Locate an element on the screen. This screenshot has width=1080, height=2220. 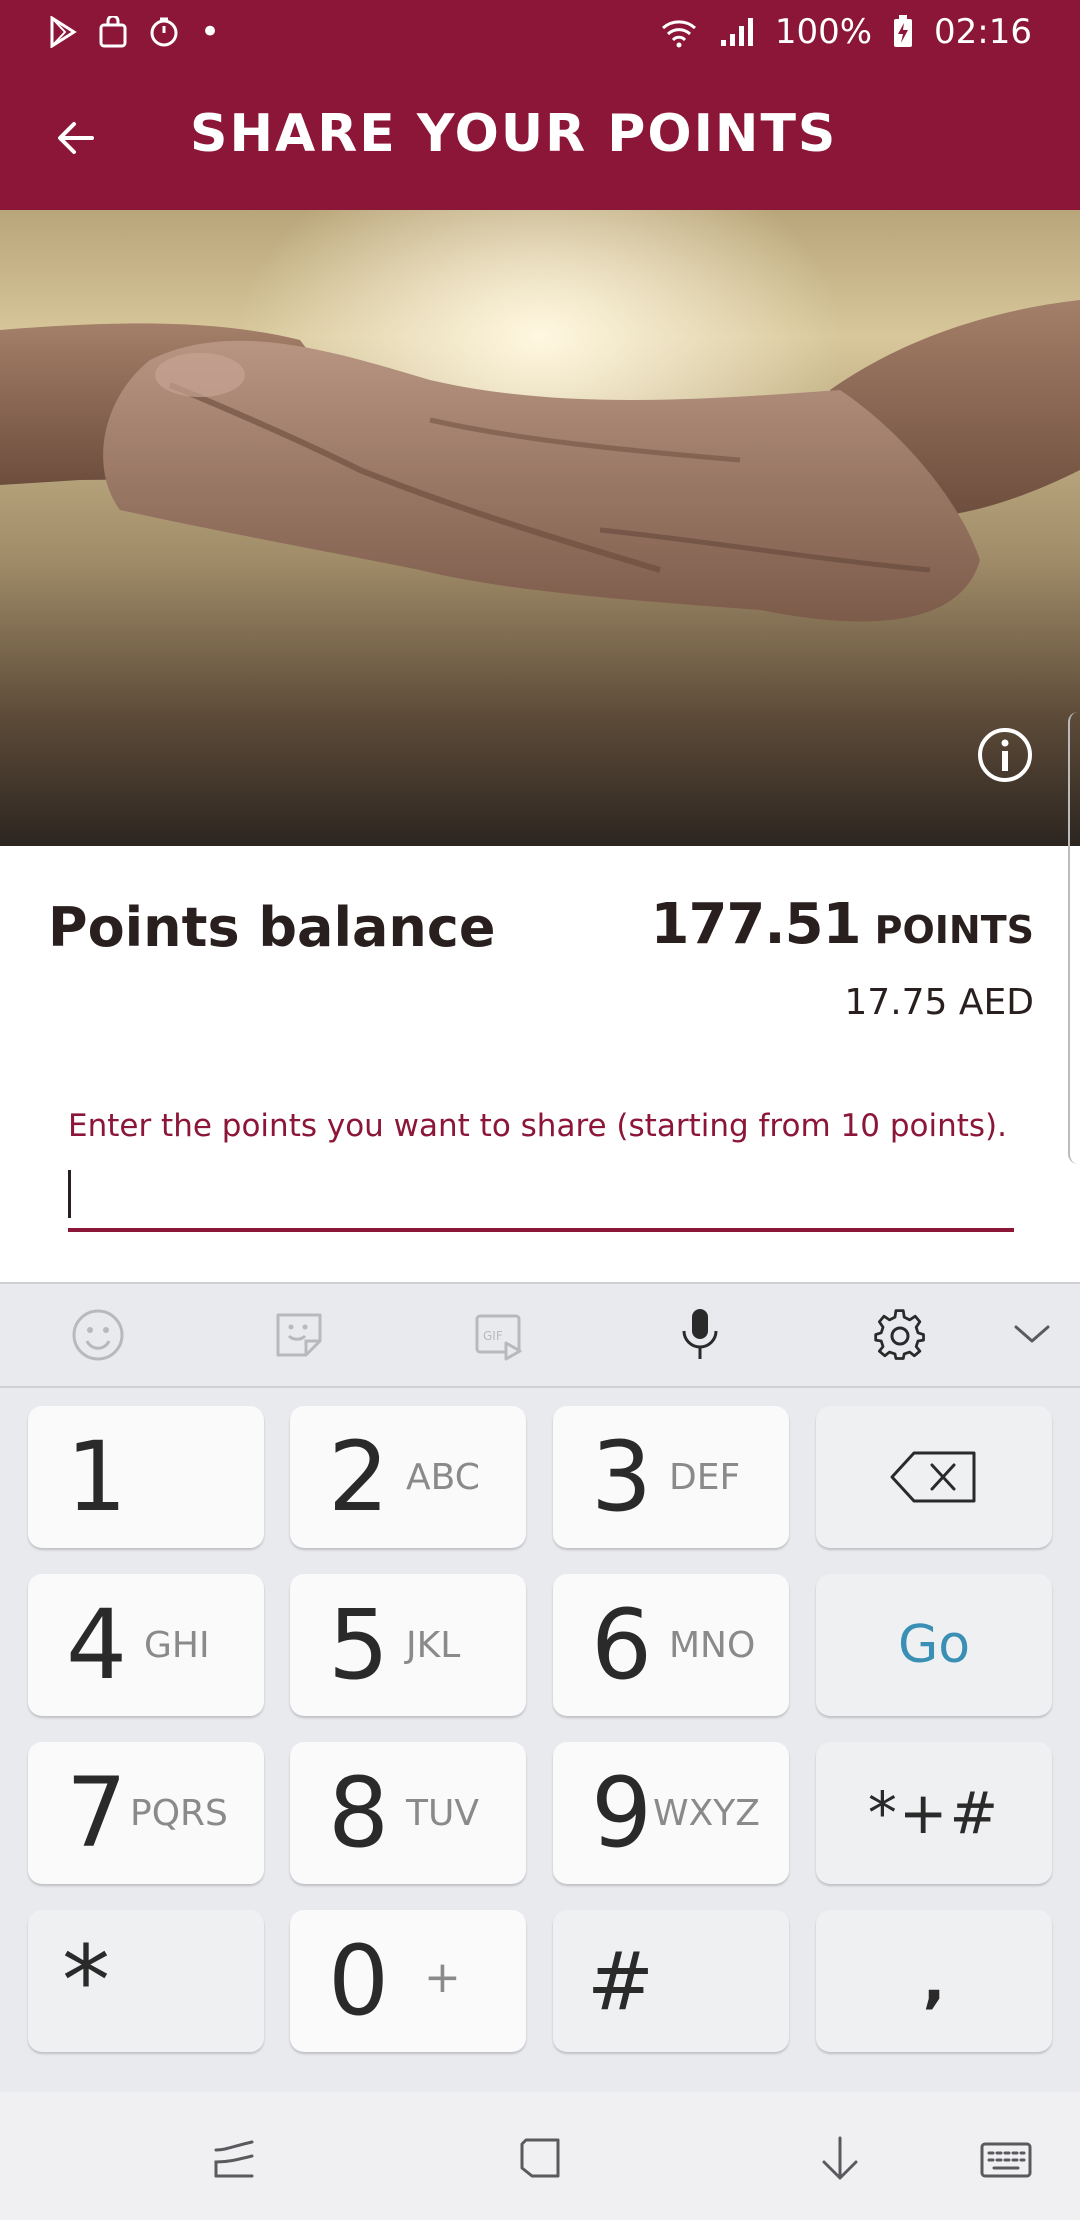
recent-apps-icon is located at coordinates (234, 2159).